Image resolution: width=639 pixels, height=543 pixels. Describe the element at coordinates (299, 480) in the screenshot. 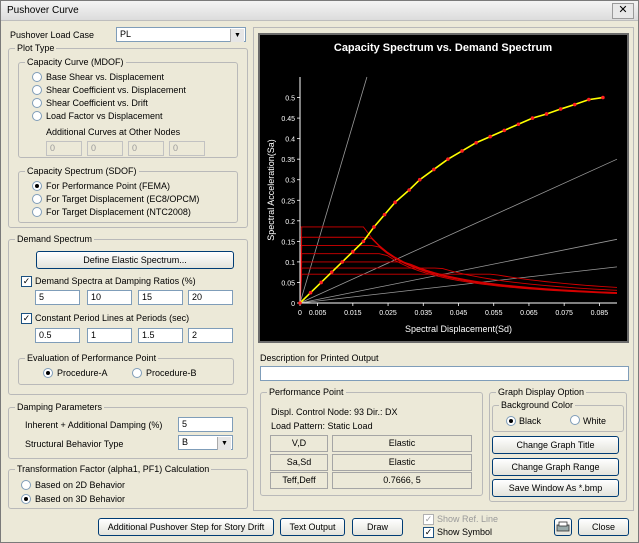

I see `perf-key-3: Teff,Deff` at that location.